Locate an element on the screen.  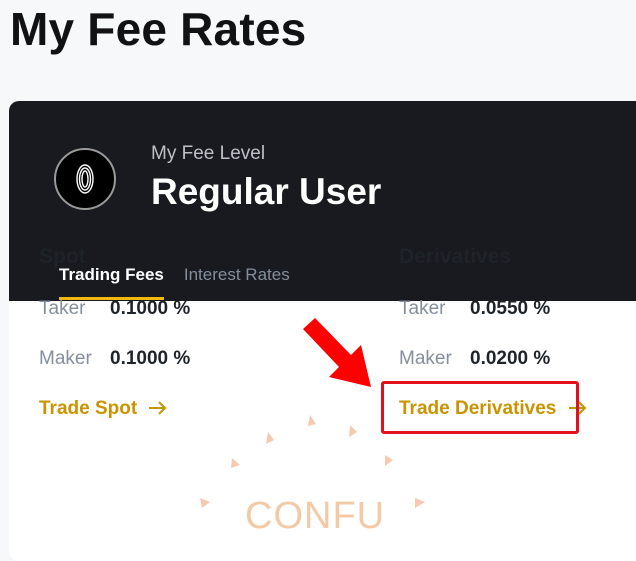
fee-tabs: Trading Fees Interest Rates is located at coordinates (174, 283).